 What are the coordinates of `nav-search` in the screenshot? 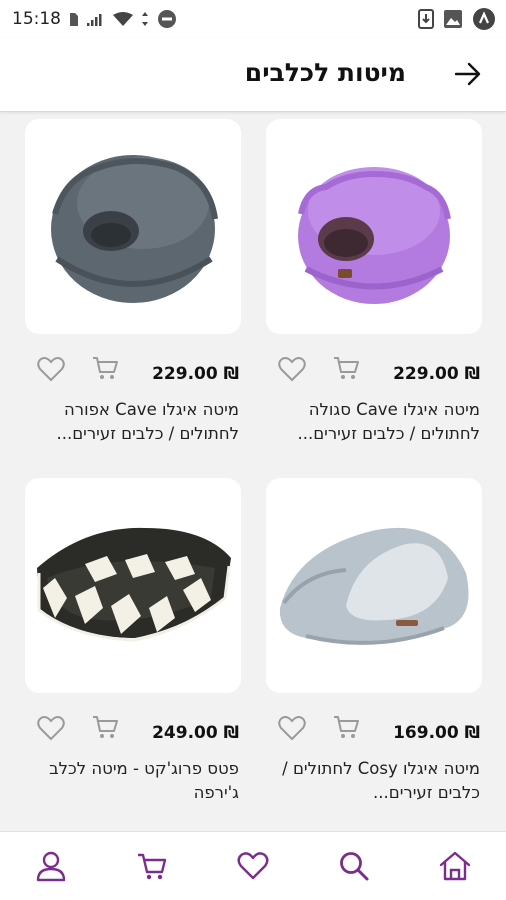 It's located at (354, 866).